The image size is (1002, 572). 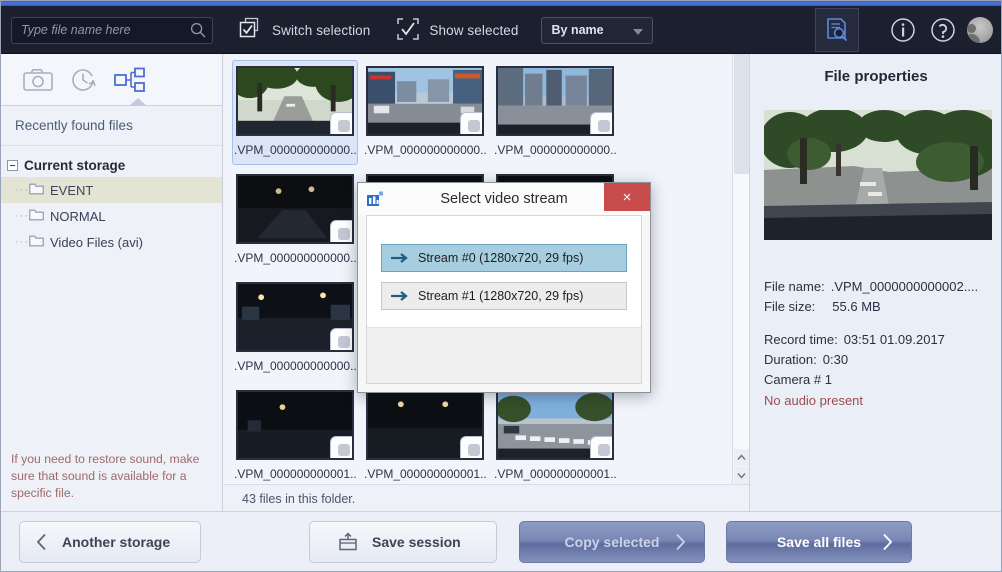 What do you see at coordinates (876, 360) in the screenshot?
I see `duration-row: Duration: 0:30` at bounding box center [876, 360].